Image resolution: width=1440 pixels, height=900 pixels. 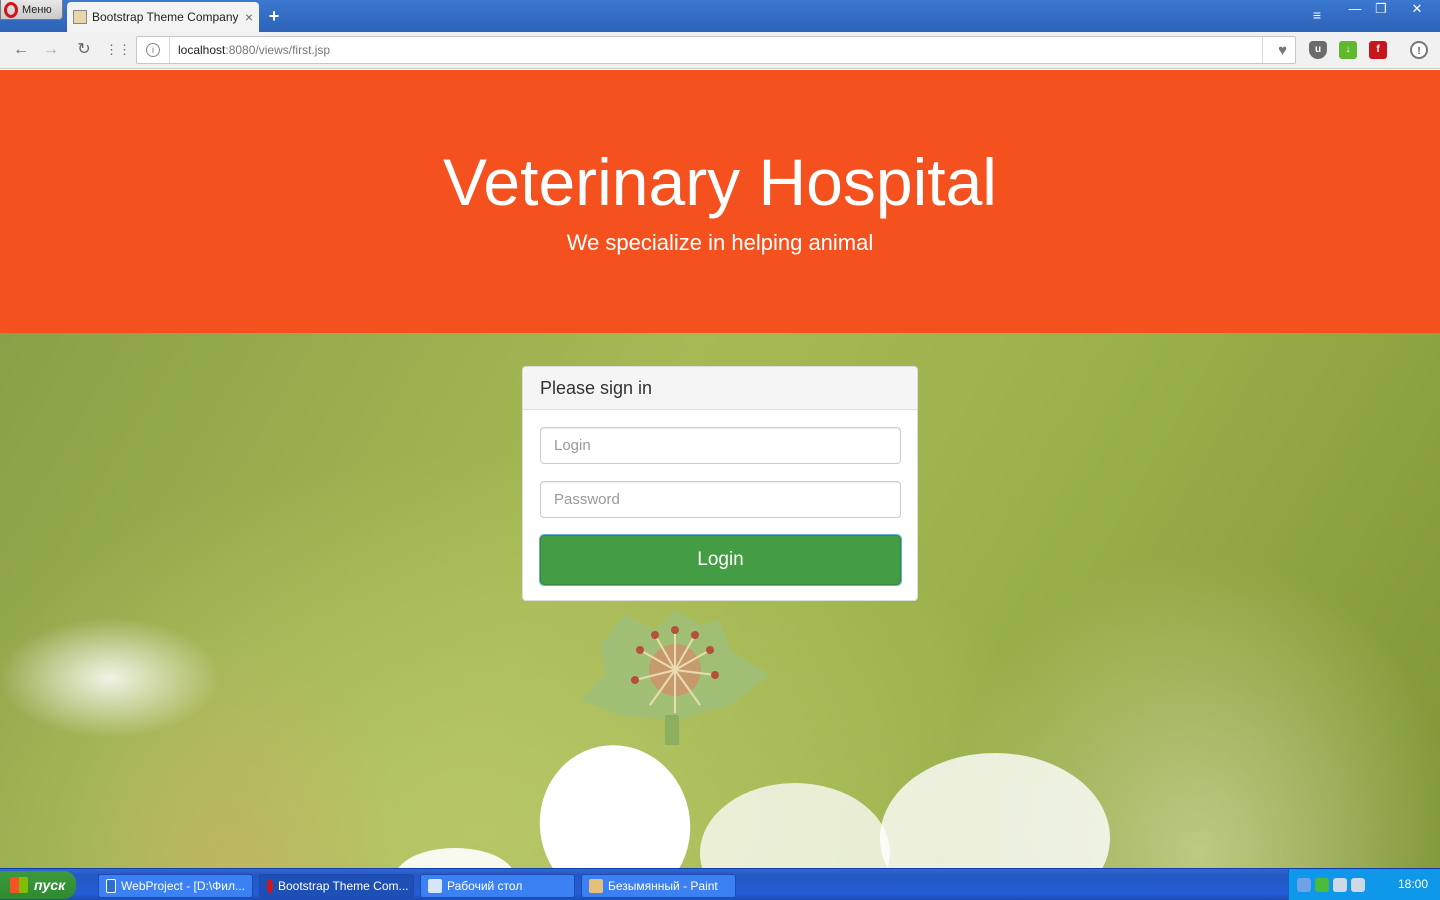 I want to click on download-icon: ↓, so click(x=1348, y=50).